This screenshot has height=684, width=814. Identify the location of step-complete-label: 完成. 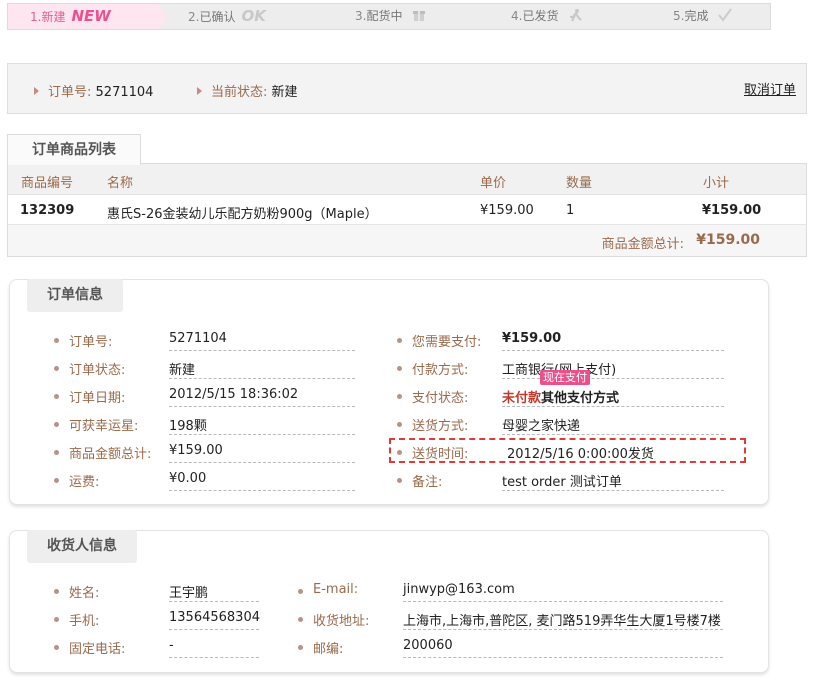
(696, 16).